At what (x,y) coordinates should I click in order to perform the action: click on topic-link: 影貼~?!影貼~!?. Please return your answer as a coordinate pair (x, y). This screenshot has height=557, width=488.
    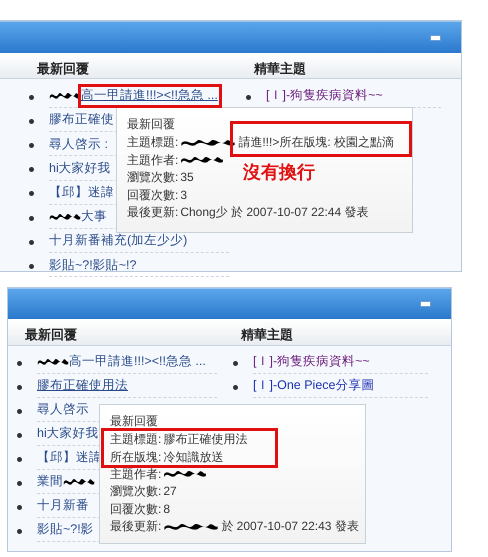
    Looking at the image, I should click on (139, 267).